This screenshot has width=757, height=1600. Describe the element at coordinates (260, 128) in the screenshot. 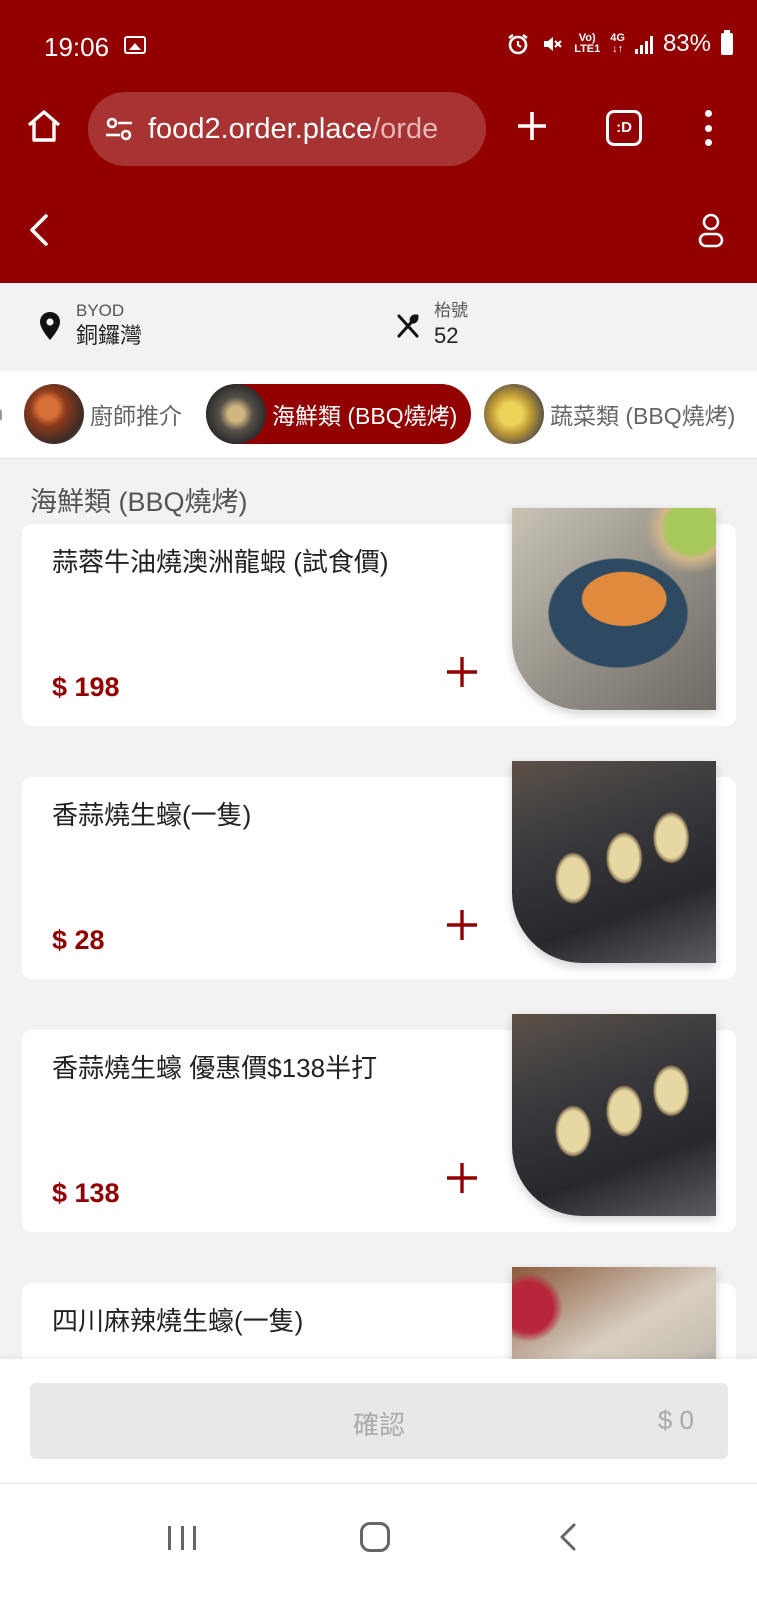

I see `url-host: food2.order.place` at that location.